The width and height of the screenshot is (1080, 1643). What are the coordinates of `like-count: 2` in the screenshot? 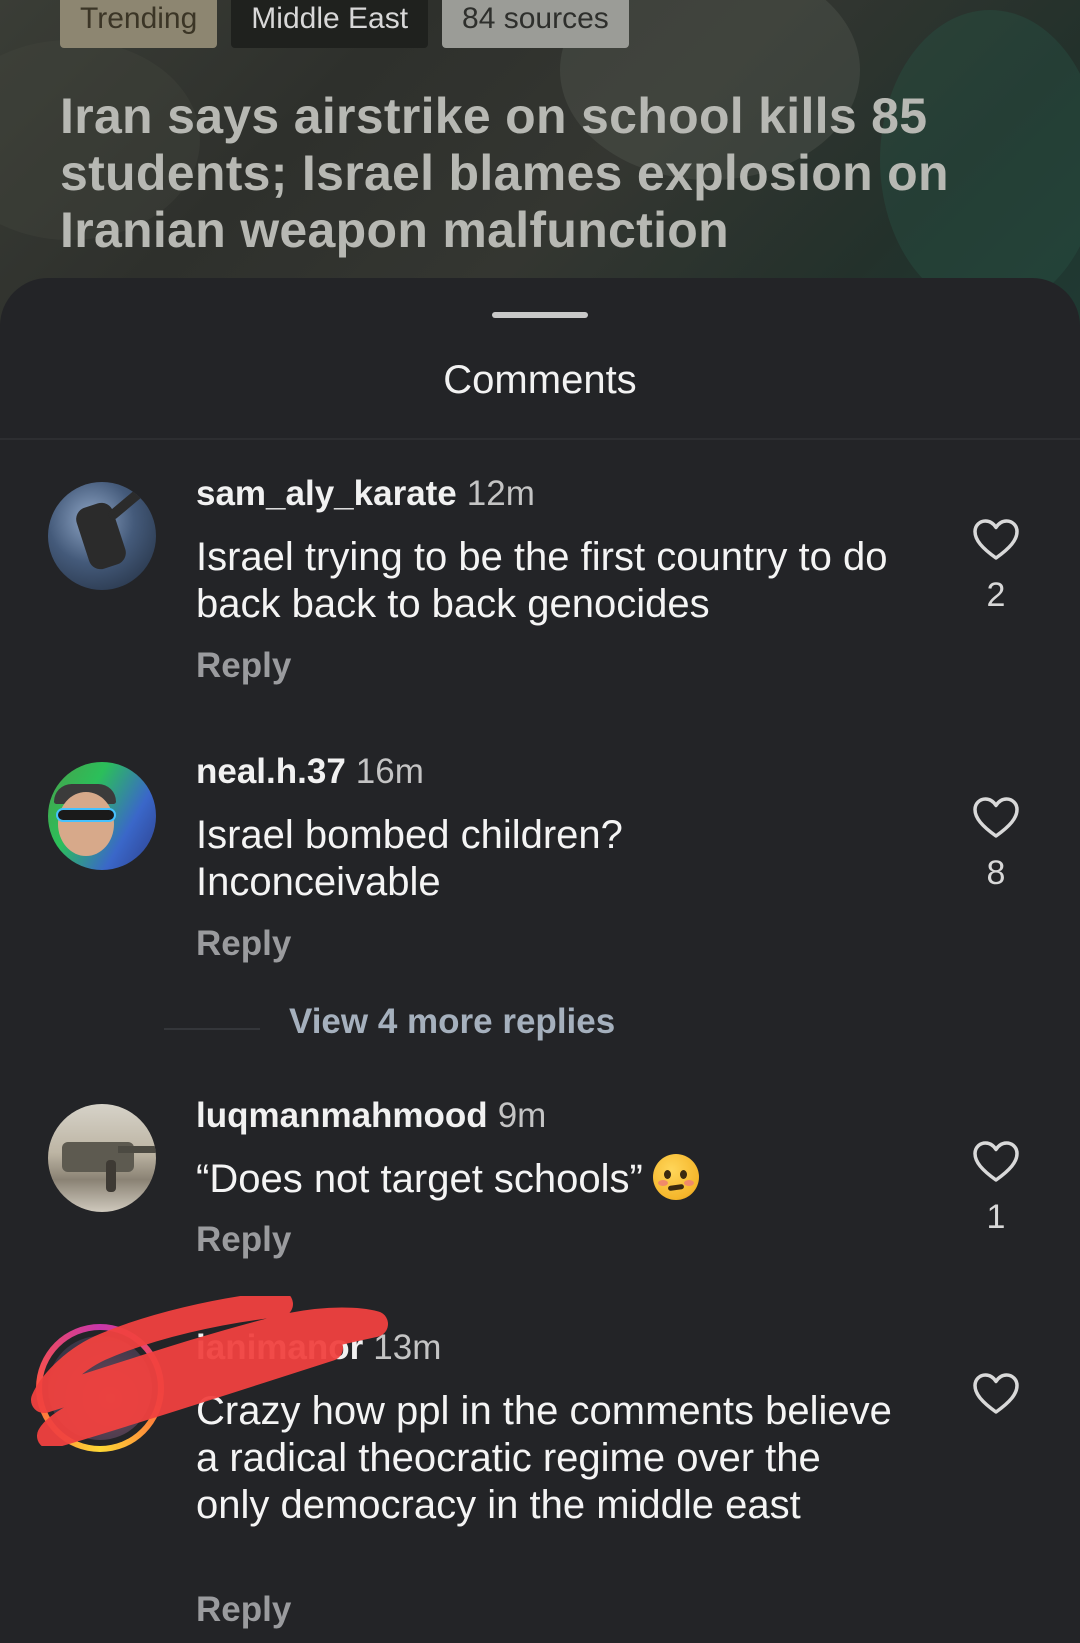 It's located at (996, 595).